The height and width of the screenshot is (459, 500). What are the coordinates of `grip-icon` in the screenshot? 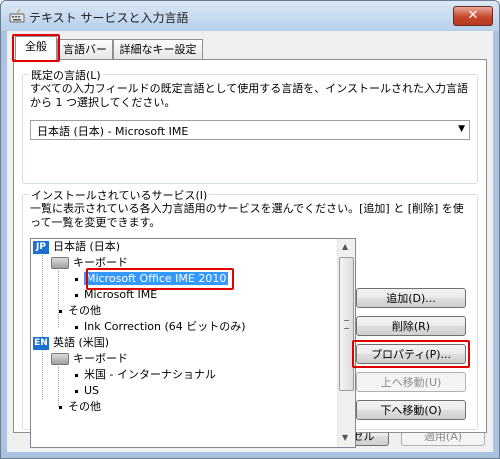 It's located at (346, 324).